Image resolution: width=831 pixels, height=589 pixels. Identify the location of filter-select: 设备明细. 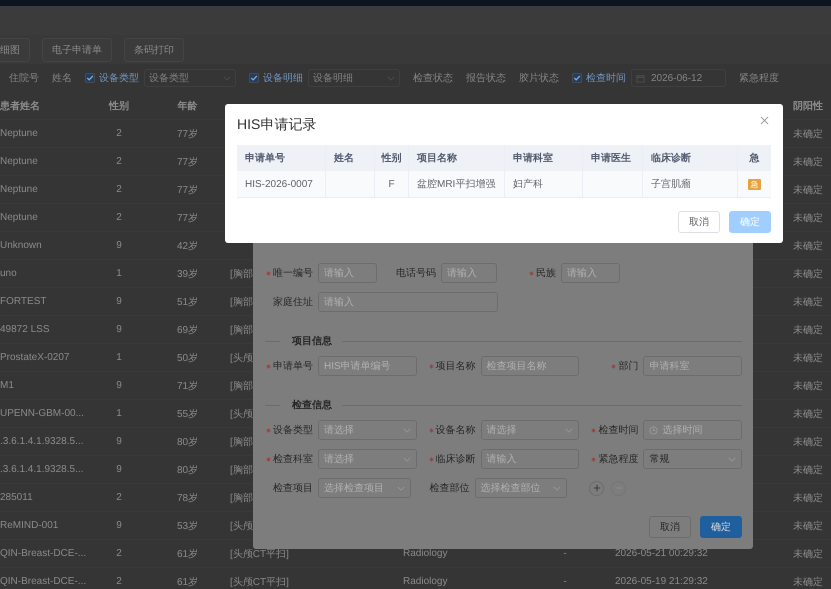
(354, 78).